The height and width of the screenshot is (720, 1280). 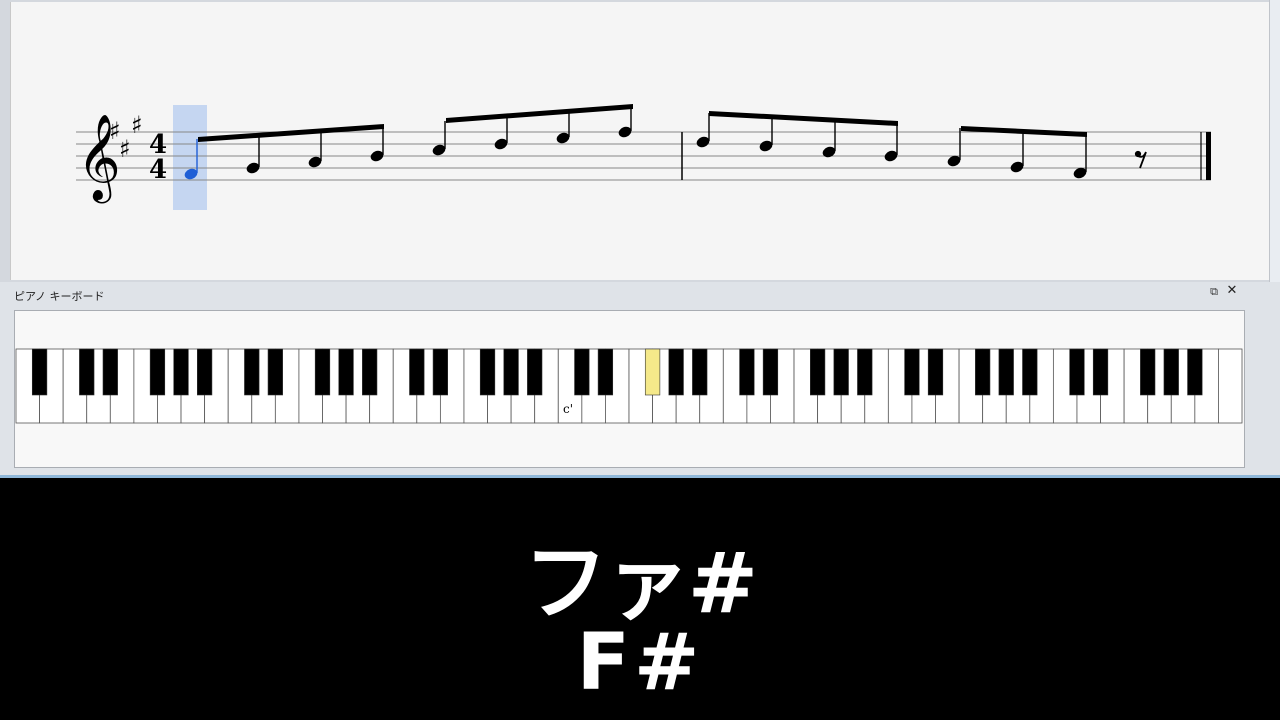 I want to click on white-key, so click(x=1230, y=386).